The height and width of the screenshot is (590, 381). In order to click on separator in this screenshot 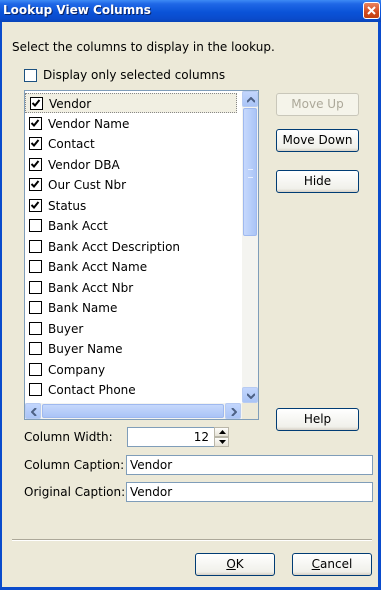, I will do `click(192, 540)`.